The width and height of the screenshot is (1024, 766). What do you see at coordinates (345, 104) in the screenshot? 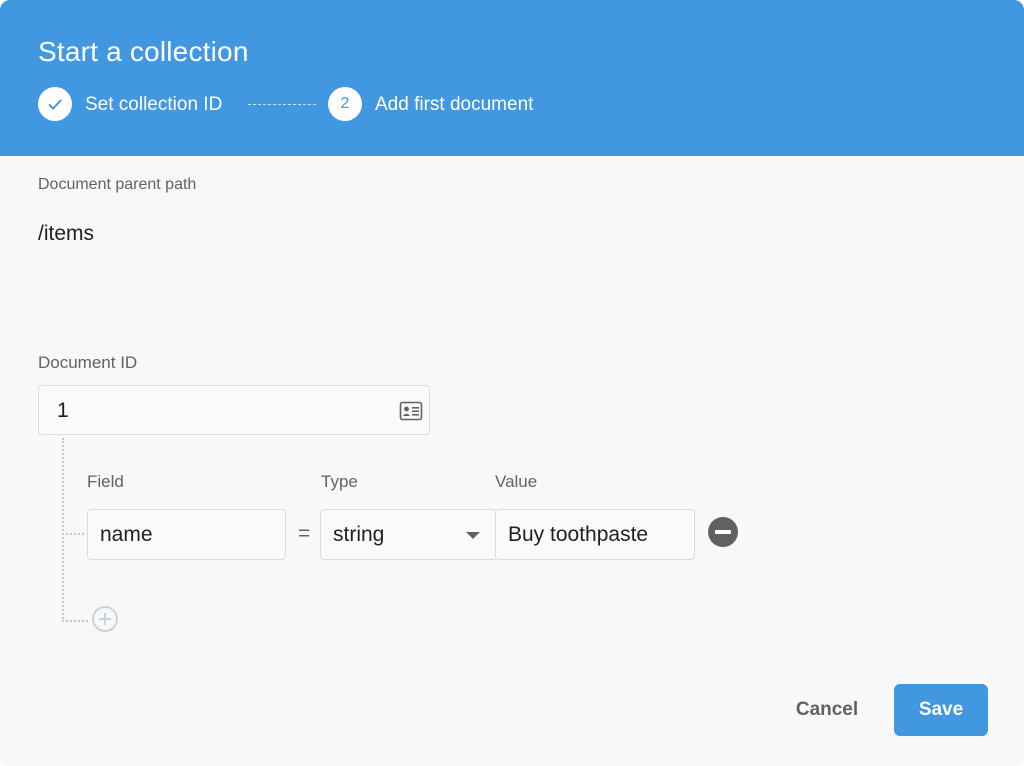
I see `step-2-number: 2` at bounding box center [345, 104].